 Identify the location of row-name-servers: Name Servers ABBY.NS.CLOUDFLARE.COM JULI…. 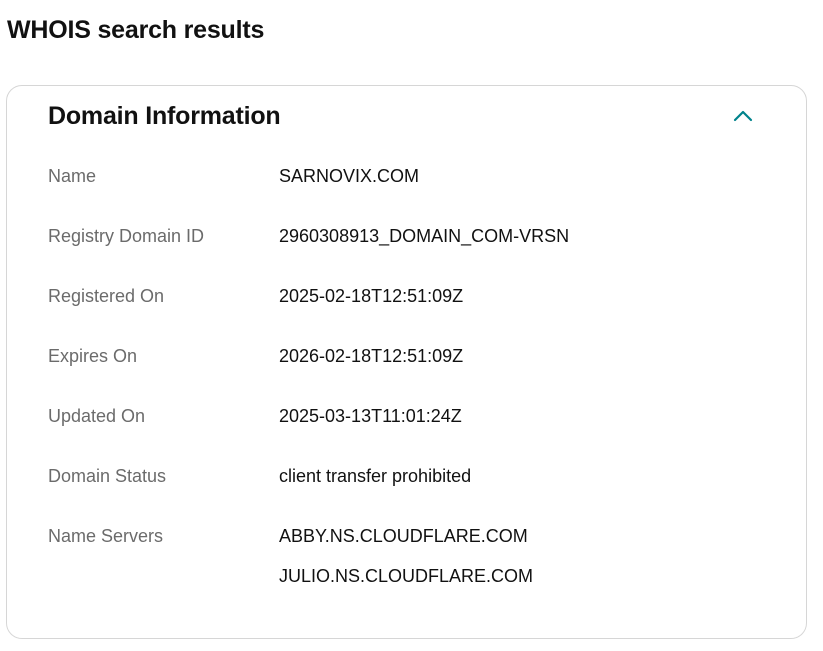
(408, 558).